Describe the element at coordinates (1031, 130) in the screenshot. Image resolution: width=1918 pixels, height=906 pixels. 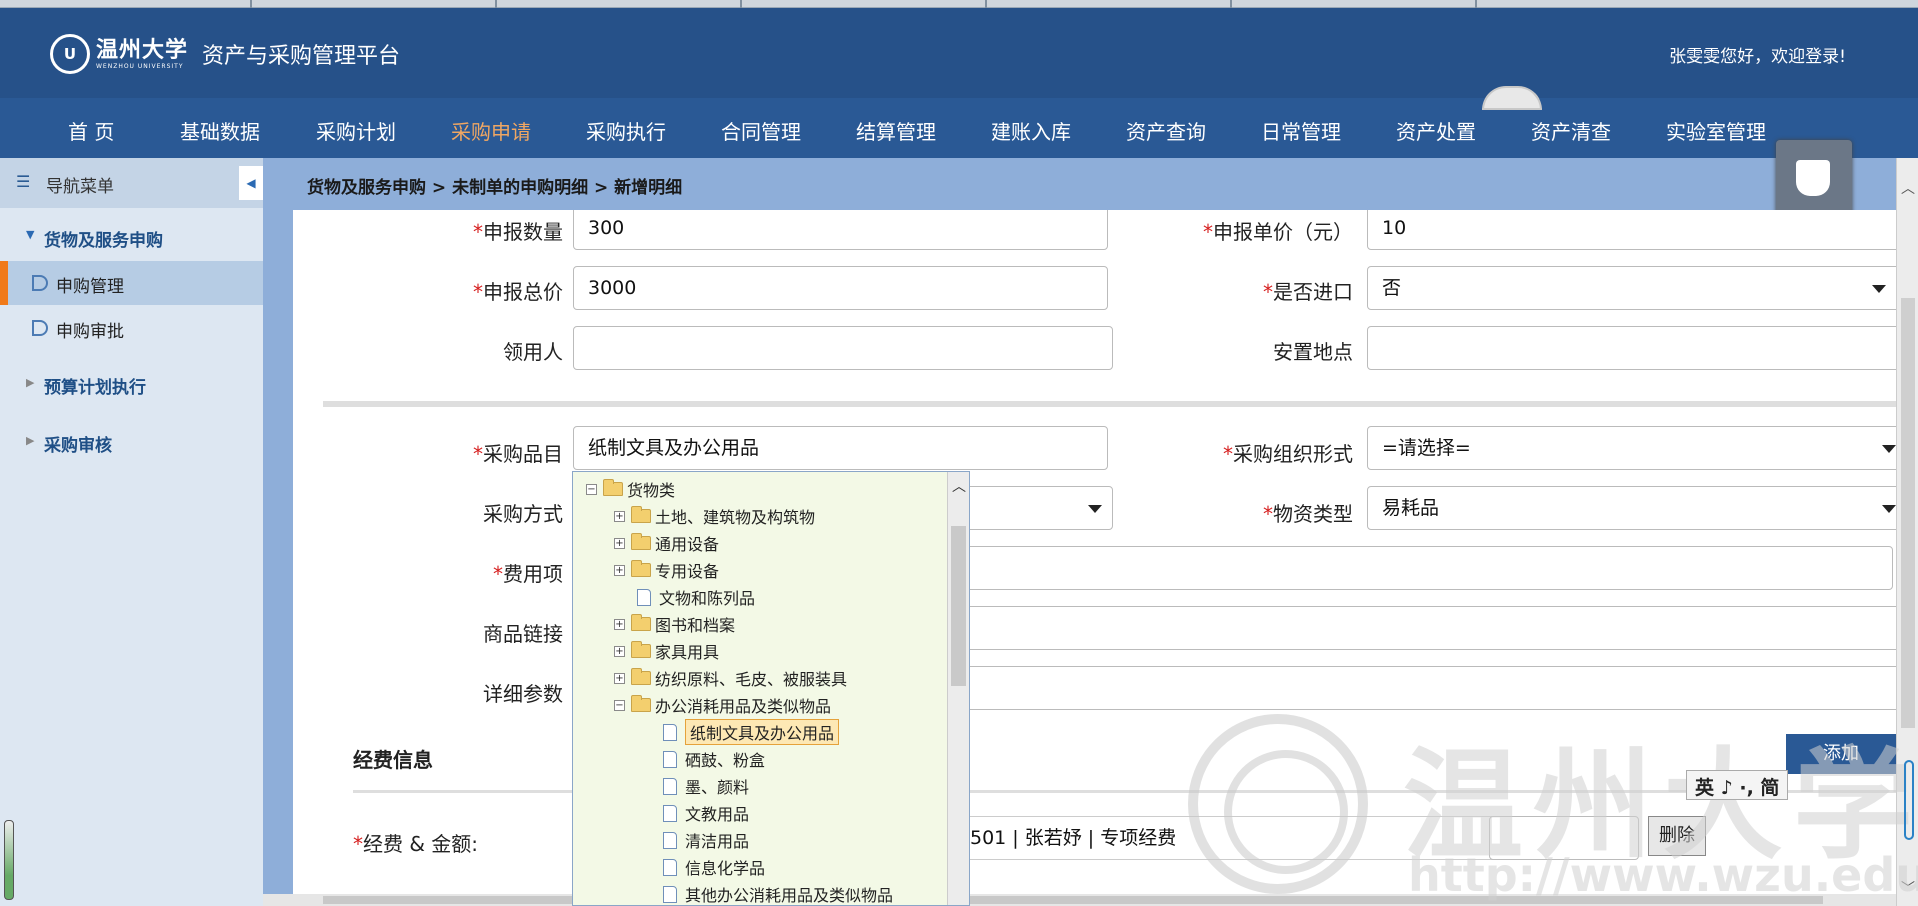
I see `nav-accounting: 建账入库` at that location.